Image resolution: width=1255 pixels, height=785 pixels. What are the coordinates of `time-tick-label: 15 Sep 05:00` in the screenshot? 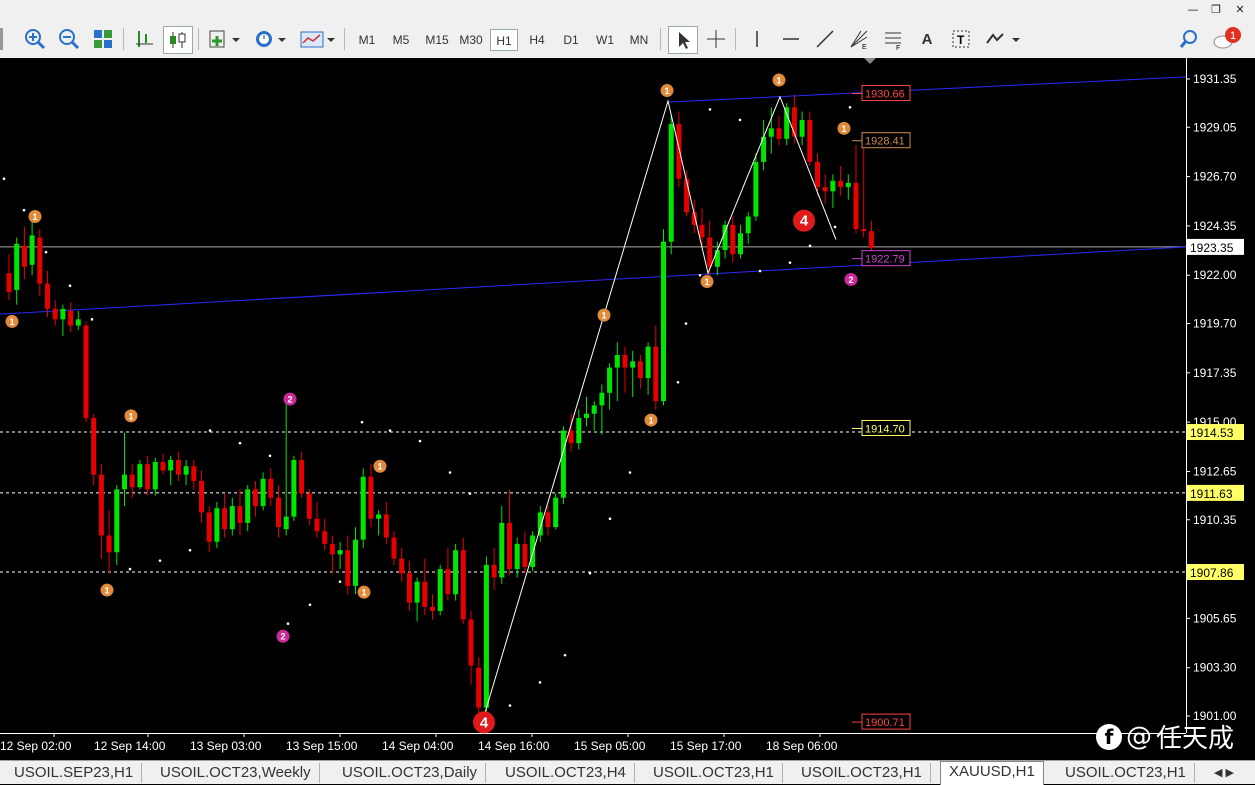 It's located at (610, 746).